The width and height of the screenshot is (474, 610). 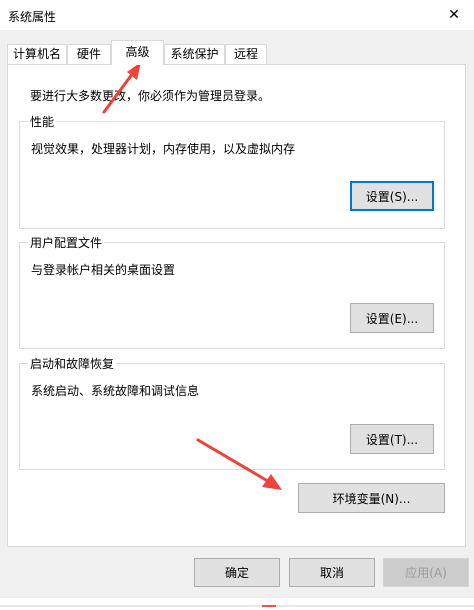 I want to click on button-label: 取消, so click(x=331, y=573).